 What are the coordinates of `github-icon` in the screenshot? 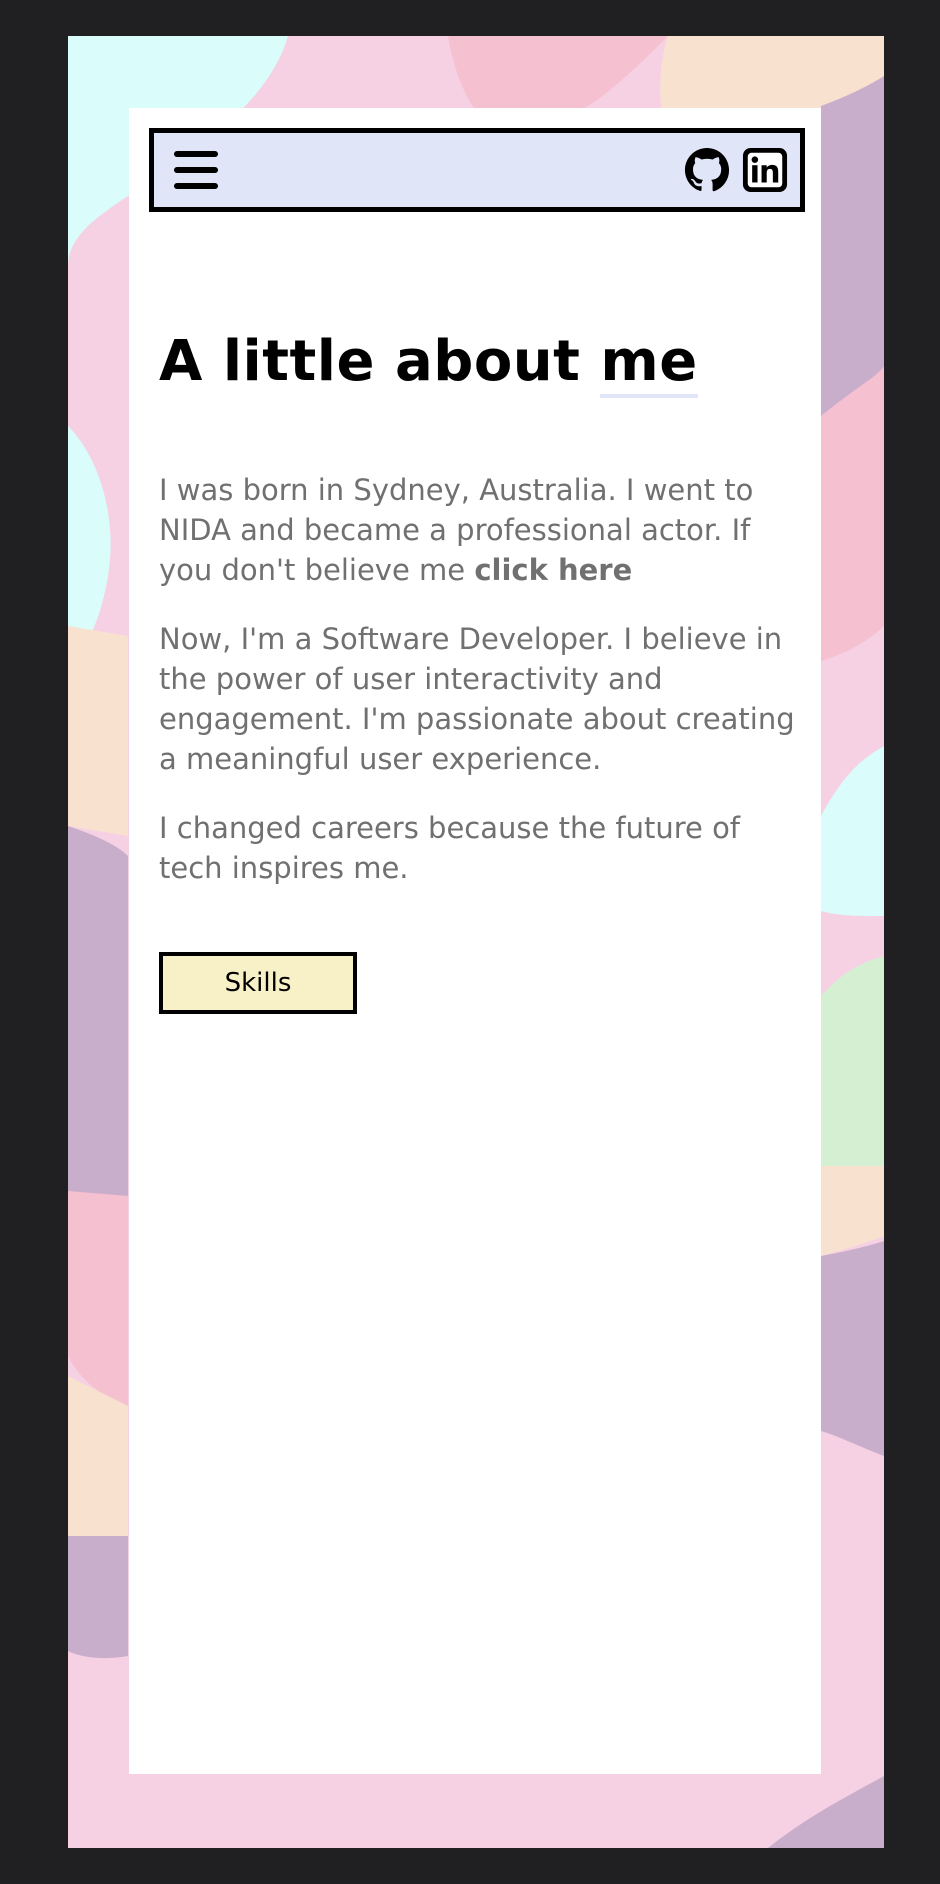 It's located at (707, 170).